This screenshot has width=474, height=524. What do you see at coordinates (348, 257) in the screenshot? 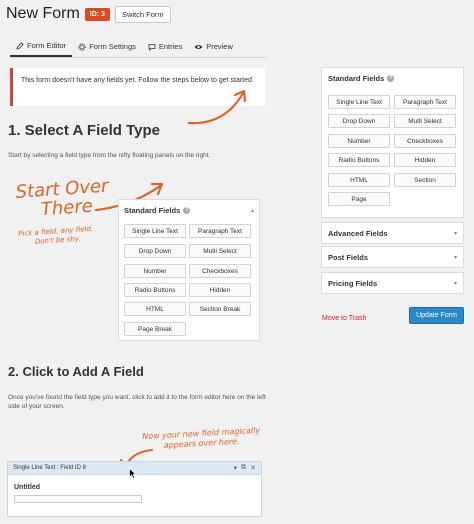
I see `section-label: Post Fields` at bounding box center [348, 257].